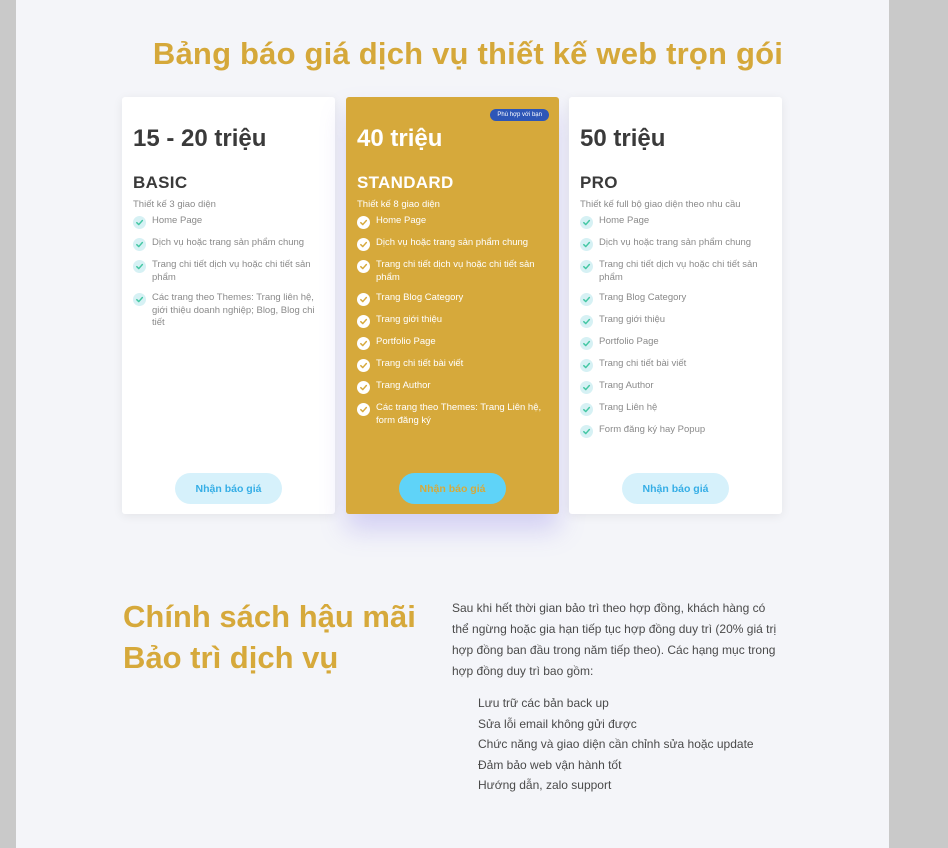 The width and height of the screenshot is (948, 848). I want to click on policy-item: Hướng dẫn, zalo support, so click(545, 785).